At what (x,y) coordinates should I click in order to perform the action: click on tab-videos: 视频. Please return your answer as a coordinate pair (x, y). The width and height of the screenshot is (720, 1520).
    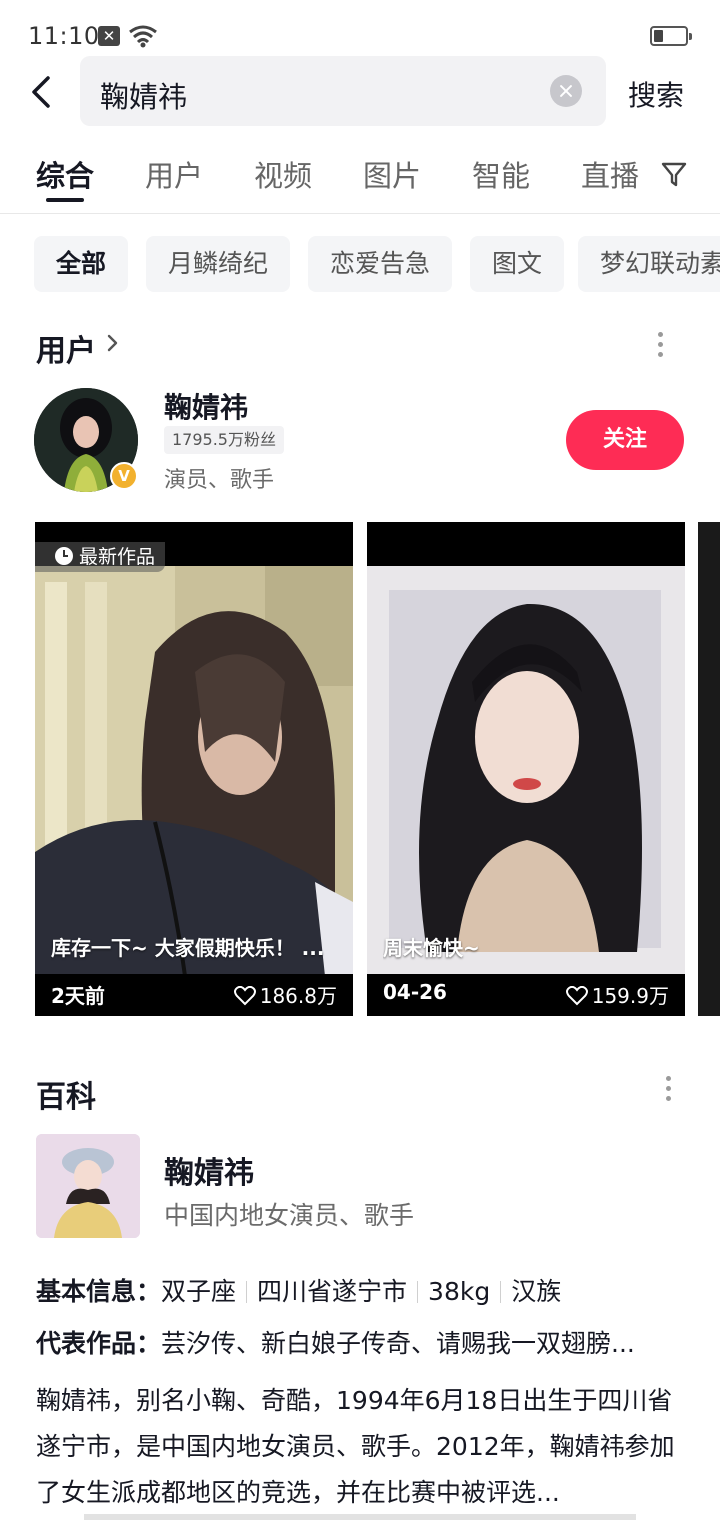
    Looking at the image, I should click on (283, 174).